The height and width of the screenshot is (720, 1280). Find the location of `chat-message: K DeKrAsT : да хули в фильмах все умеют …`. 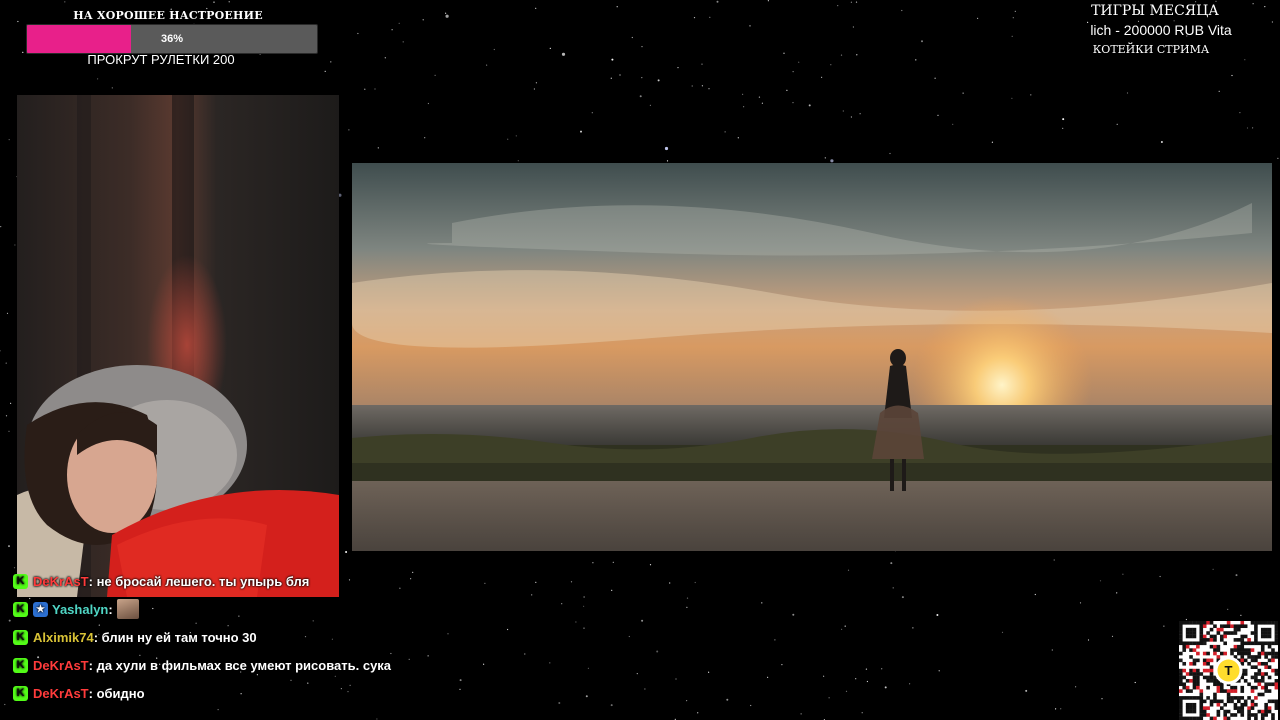

chat-message: K DeKrAsT : да хули в фильмах все умеют … is located at coordinates (313, 665).